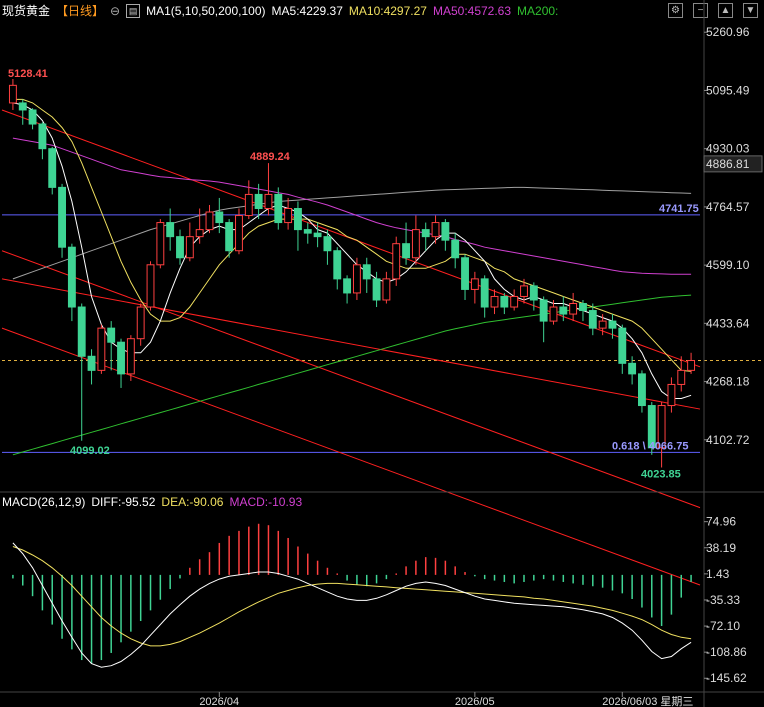 This screenshot has height=707, width=764. I want to click on x-tick-label: 2026/06/03 星期三, so click(647, 701).